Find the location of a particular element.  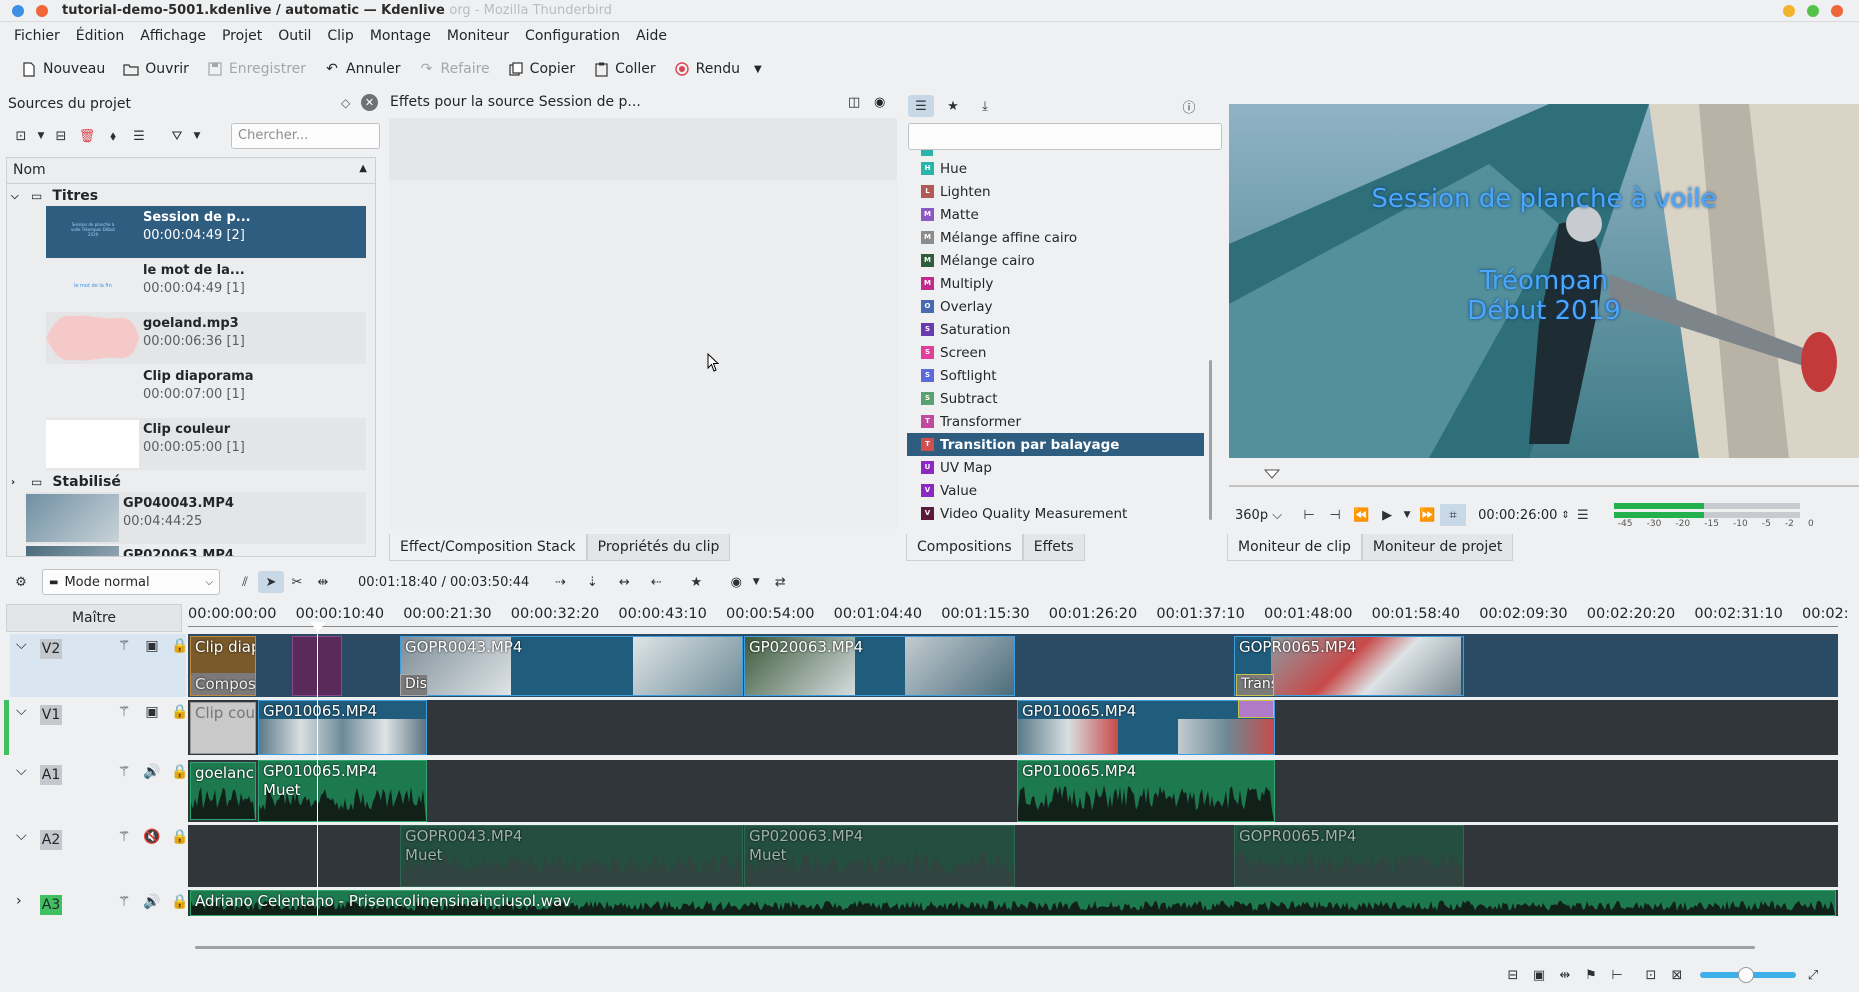

list-item: GP020063.MP4 is located at coordinates (196, 550).